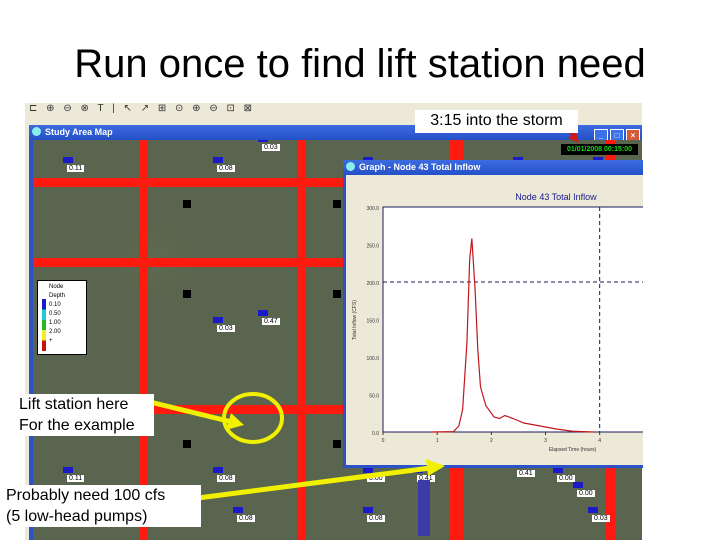  I want to click on y-tick-label: 200.0, so click(372, 284).